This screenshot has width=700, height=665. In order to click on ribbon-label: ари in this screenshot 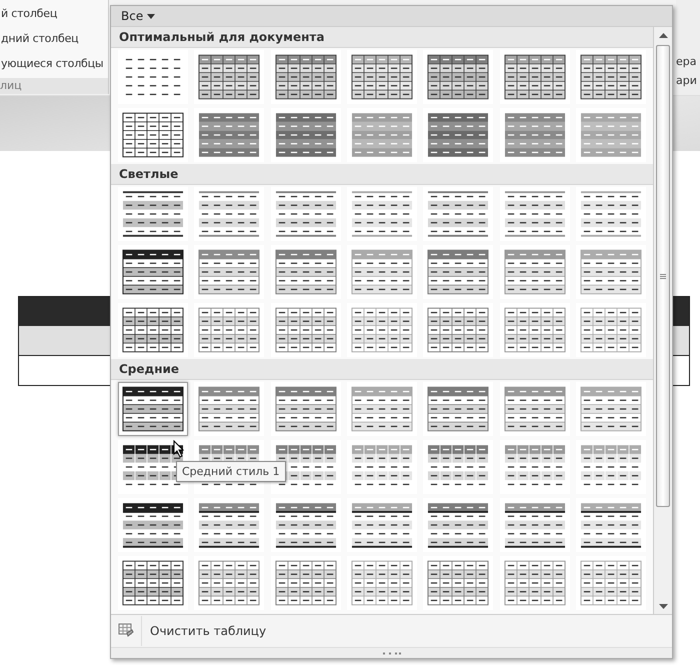, I will do `click(687, 80)`.